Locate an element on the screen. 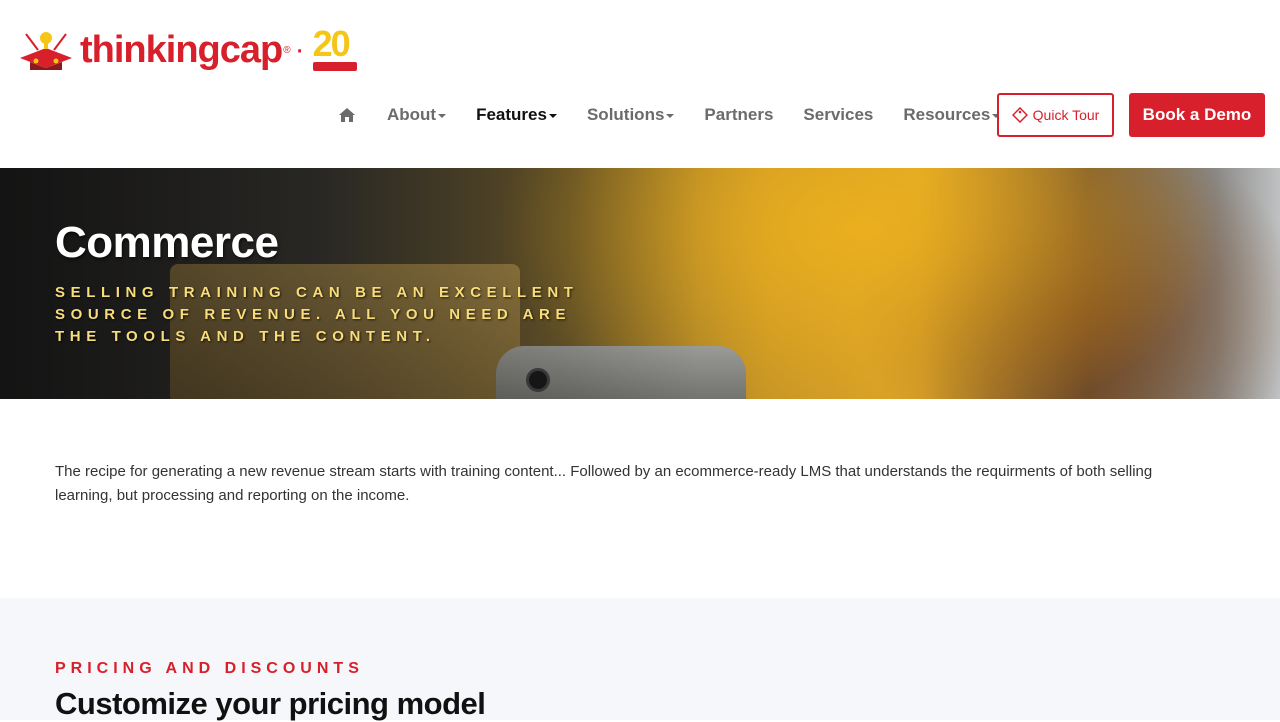 This screenshot has height=722, width=1280. nav-resources: Resources is located at coordinates (952, 115).